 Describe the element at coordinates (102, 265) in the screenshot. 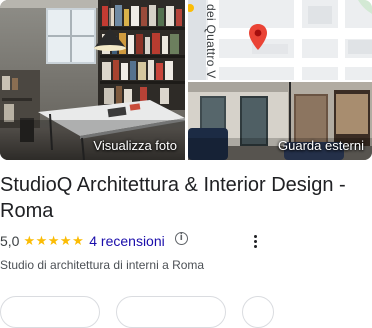

I see `business-category: Studio di architettura di interni a Roma` at that location.